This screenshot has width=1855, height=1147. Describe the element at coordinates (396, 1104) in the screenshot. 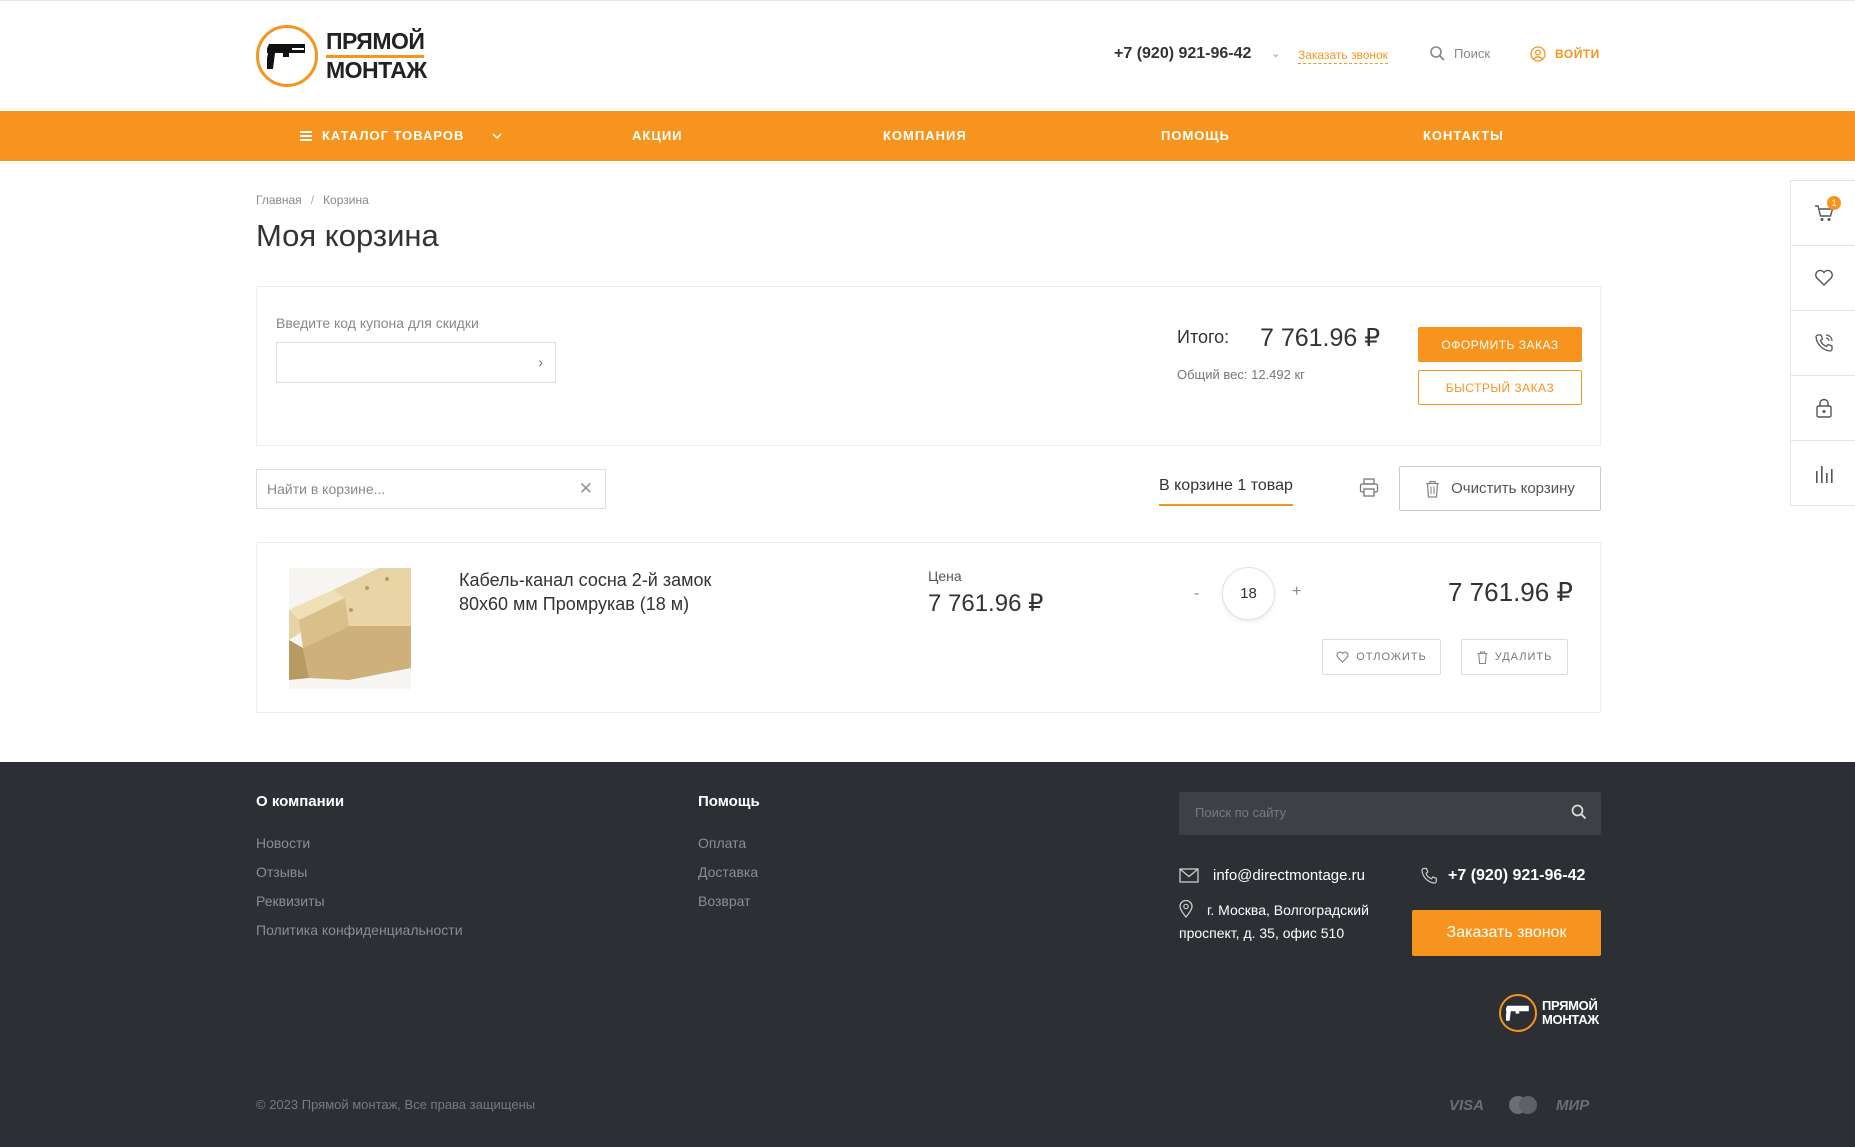

I see `copyright: © 2023 Прямой монтаж, Все права защищены` at that location.